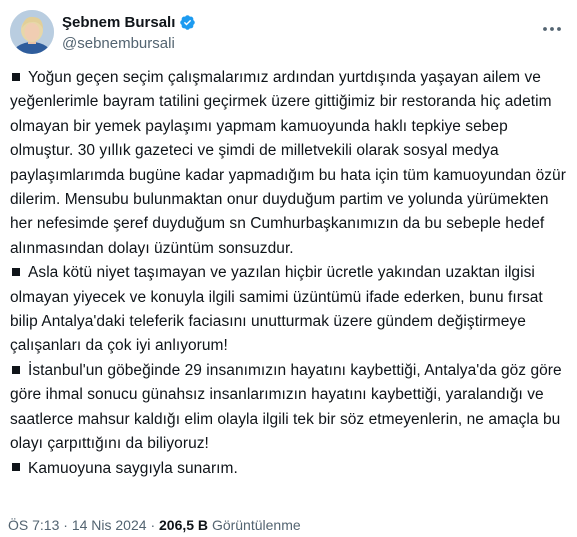 Image resolution: width=577 pixels, height=537 pixels. I want to click on paragraph-text: Kamuoyuna saygıyla sunarım., so click(133, 468).